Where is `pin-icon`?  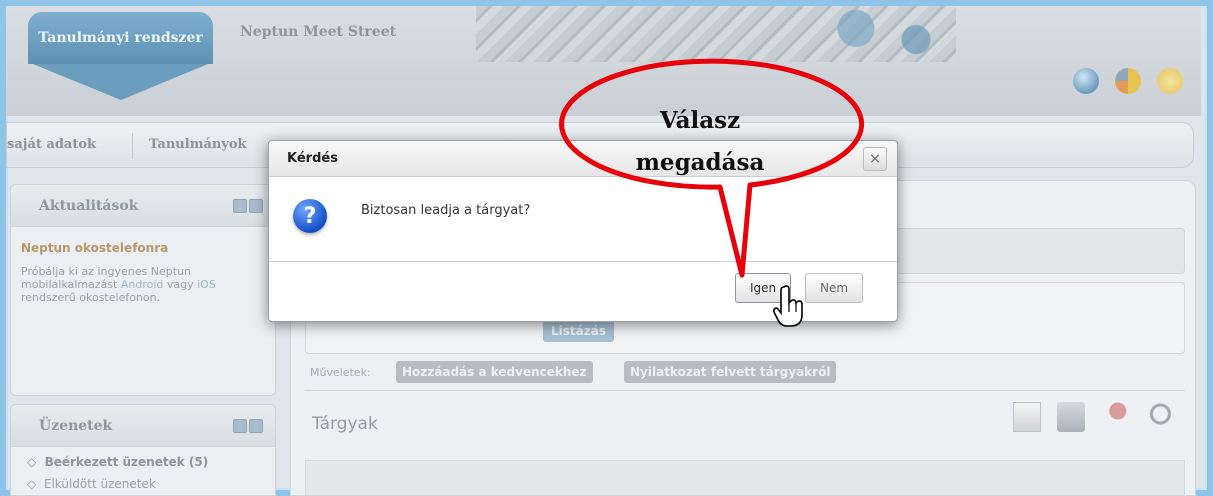 pin-icon is located at coordinates (1115, 417).